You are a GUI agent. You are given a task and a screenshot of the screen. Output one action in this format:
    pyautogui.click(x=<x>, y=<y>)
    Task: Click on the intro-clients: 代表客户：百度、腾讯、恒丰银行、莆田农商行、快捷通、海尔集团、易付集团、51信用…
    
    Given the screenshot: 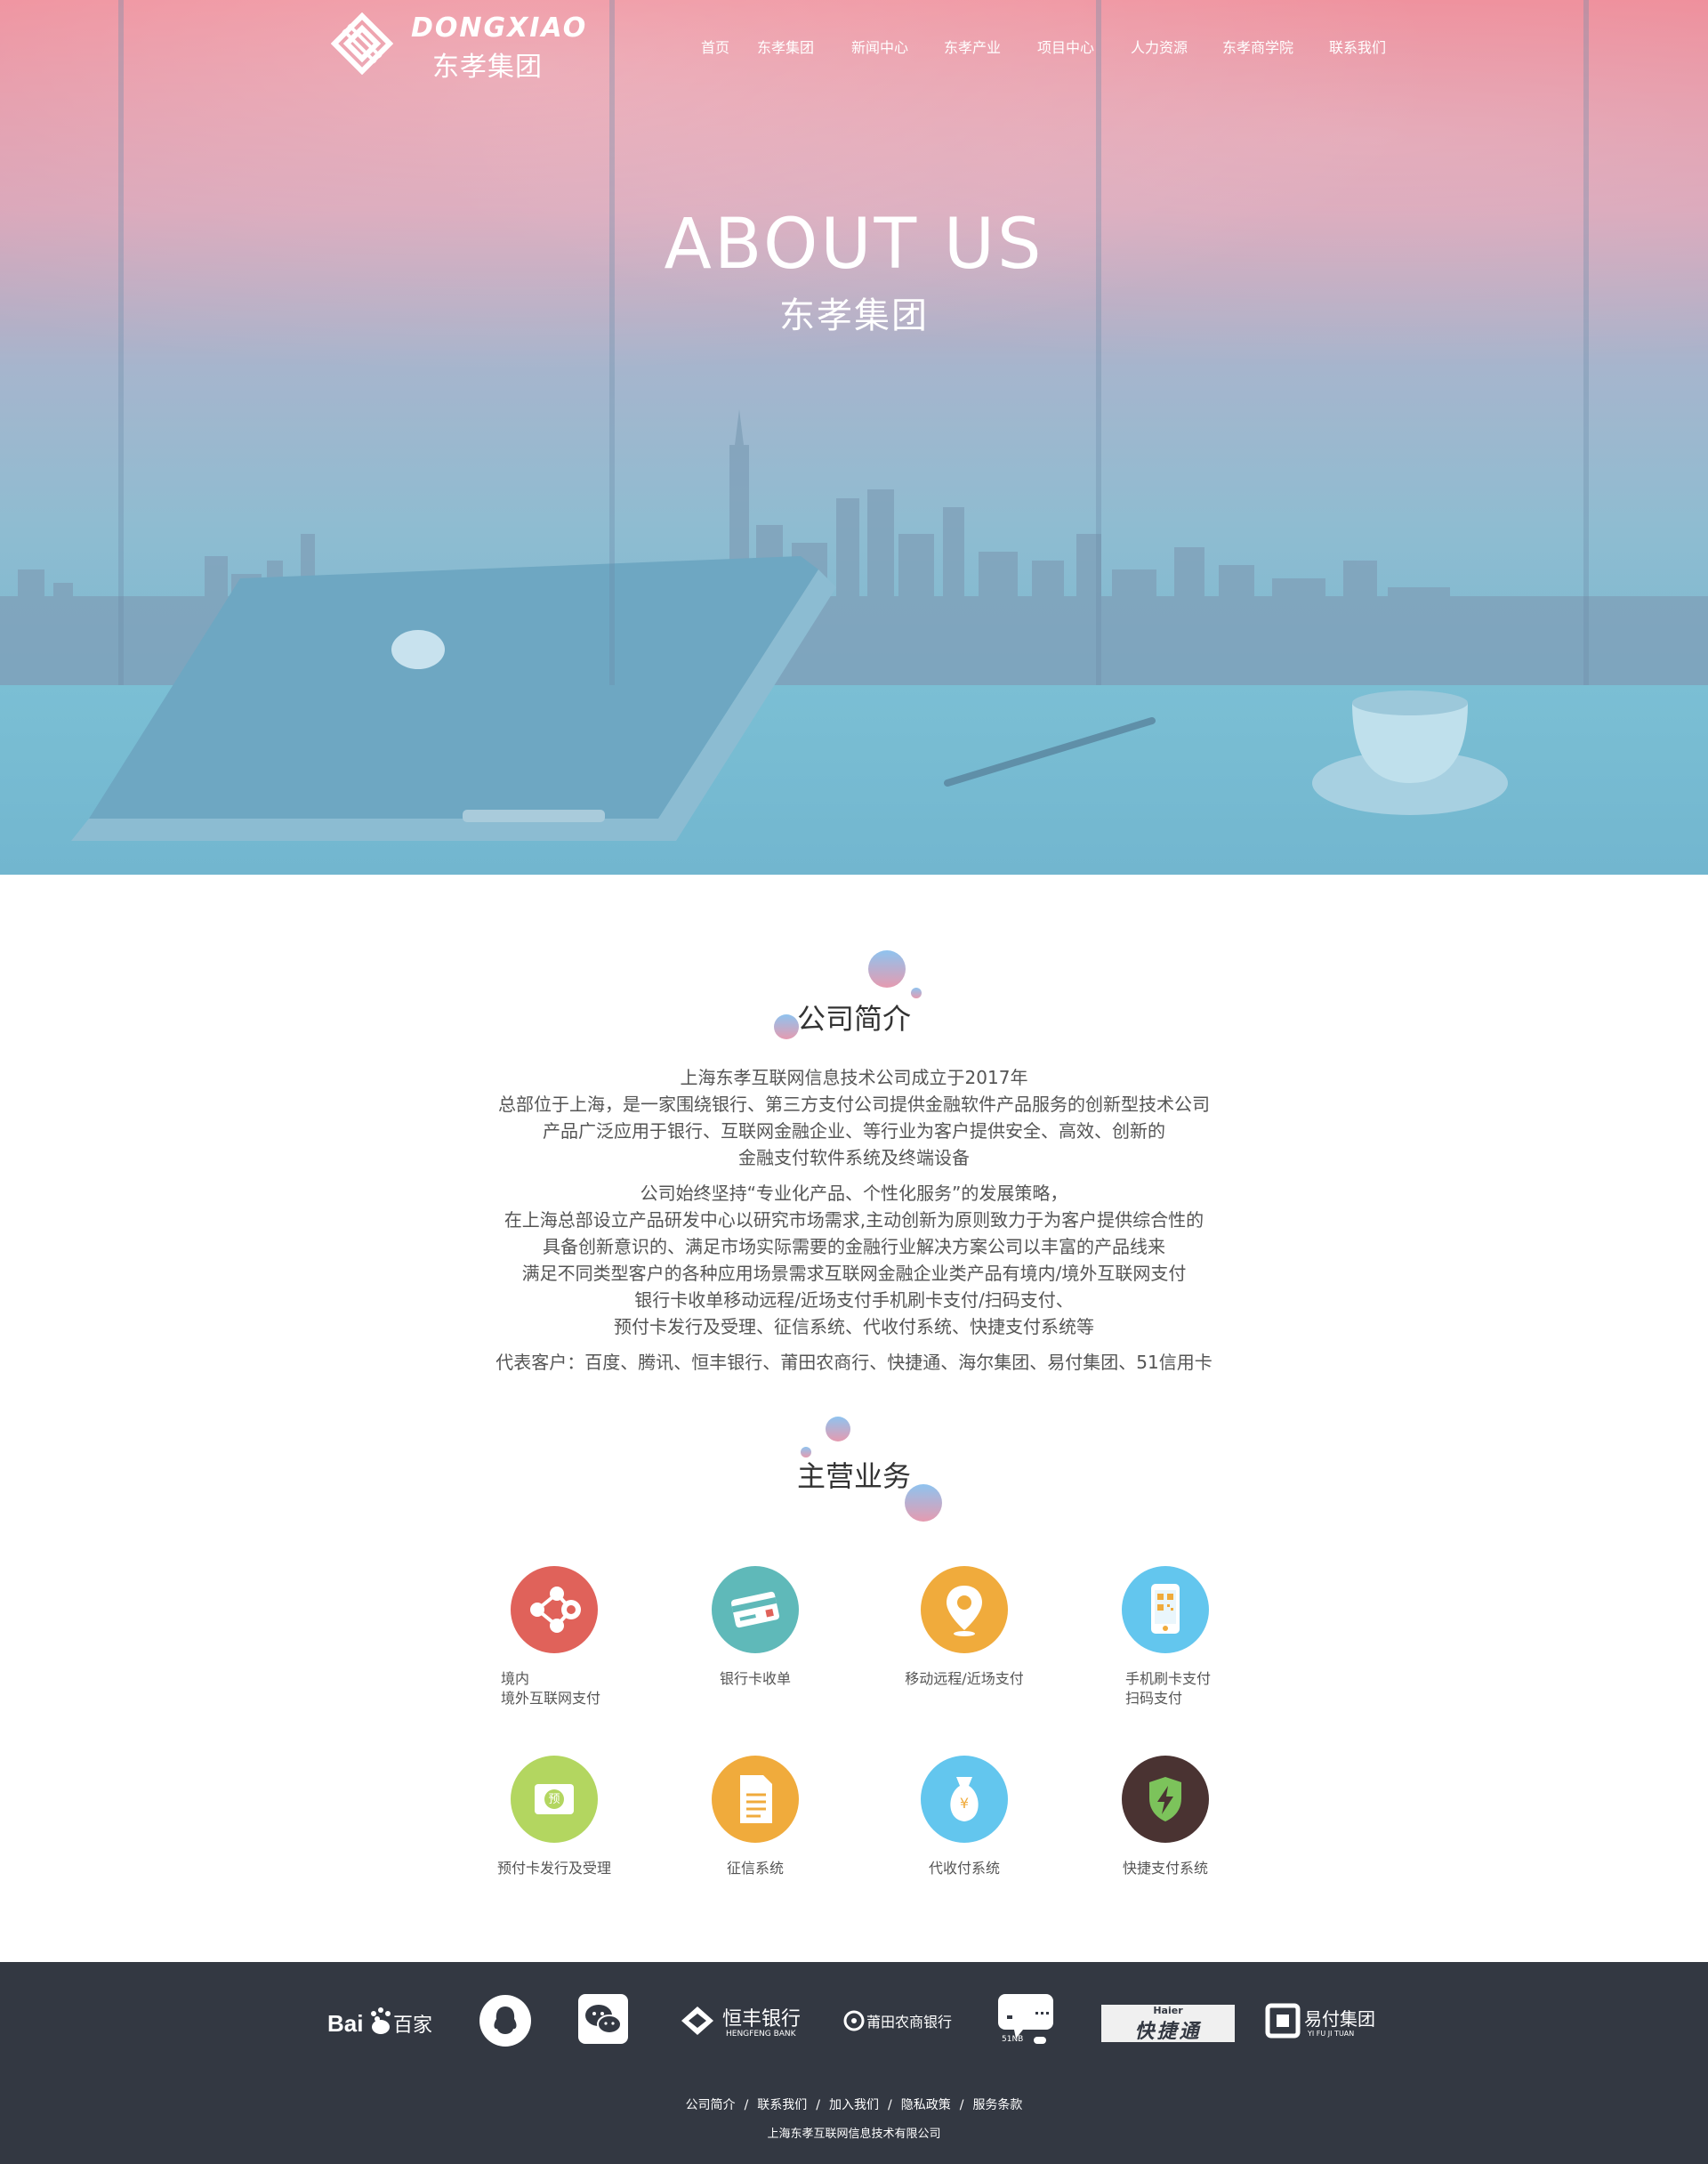 What is the action you would take?
    pyautogui.click(x=854, y=1362)
    